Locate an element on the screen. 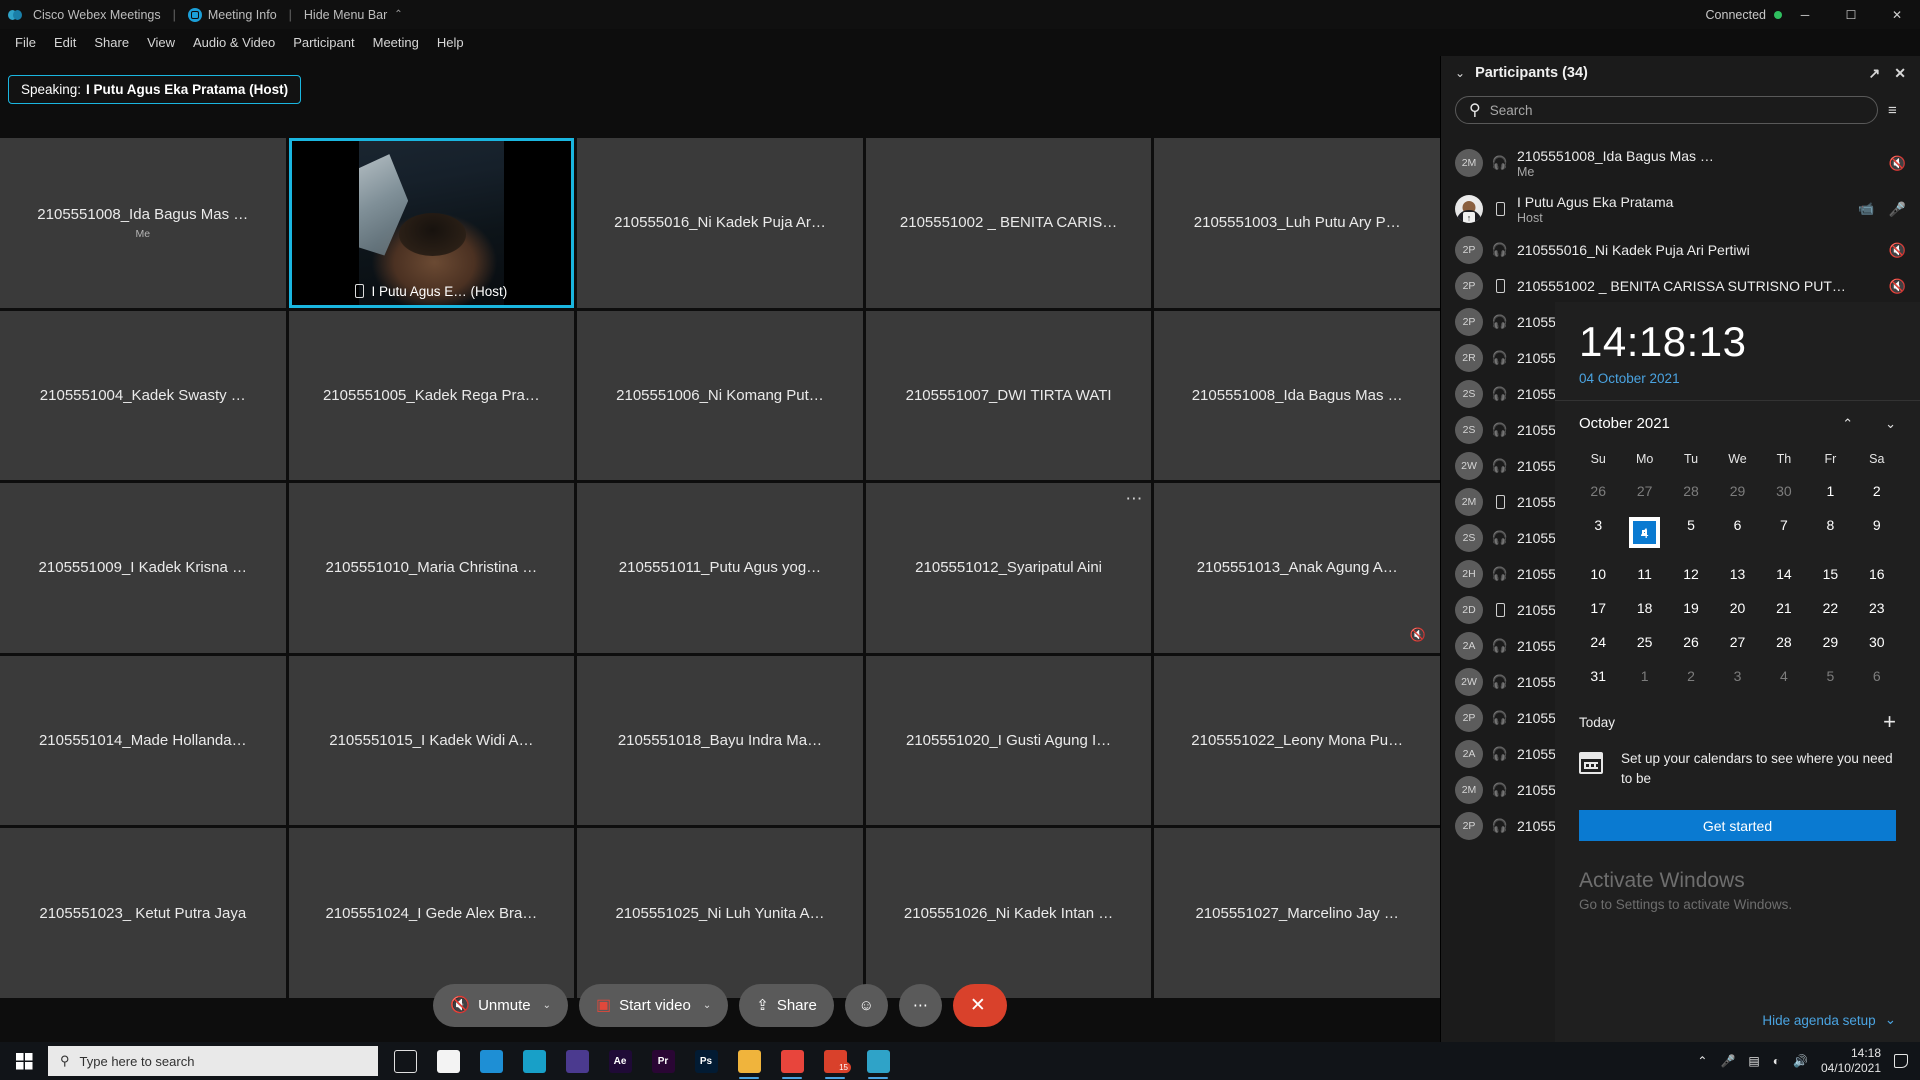 The height and width of the screenshot is (1080, 1920). popout-panel-icon: ↗ is located at coordinates (1875, 73).